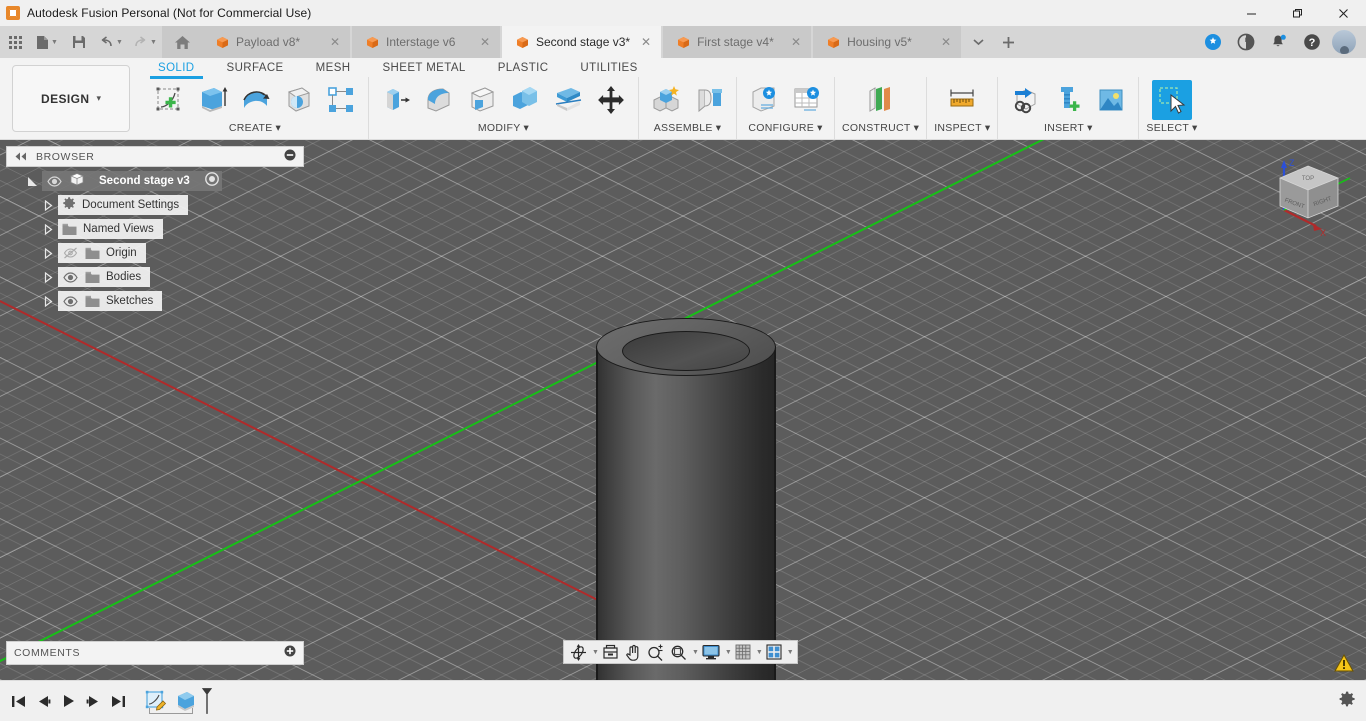  I want to click on workspace-switcher: DESIGN ▾, so click(71, 98).